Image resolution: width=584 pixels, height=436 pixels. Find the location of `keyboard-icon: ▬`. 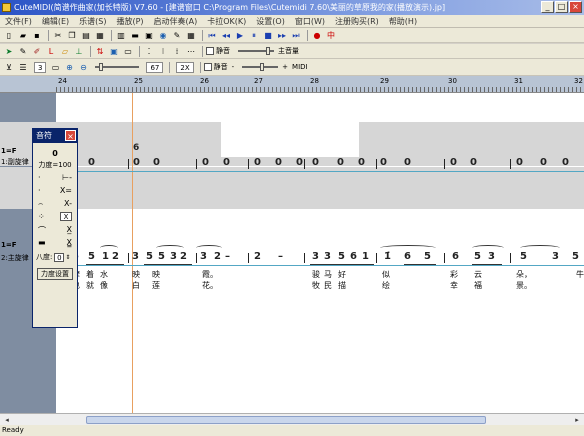

keyboard-icon: ▬ is located at coordinates (135, 35).